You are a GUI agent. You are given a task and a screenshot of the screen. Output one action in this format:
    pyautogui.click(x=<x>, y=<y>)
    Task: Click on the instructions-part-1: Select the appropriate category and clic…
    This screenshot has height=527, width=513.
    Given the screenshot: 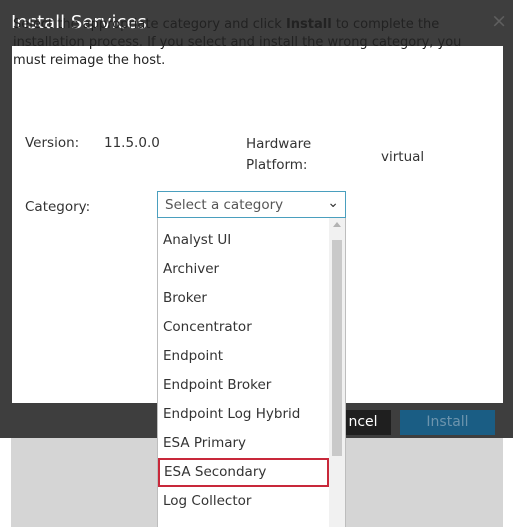 What is the action you would take?
    pyautogui.click(x=149, y=24)
    